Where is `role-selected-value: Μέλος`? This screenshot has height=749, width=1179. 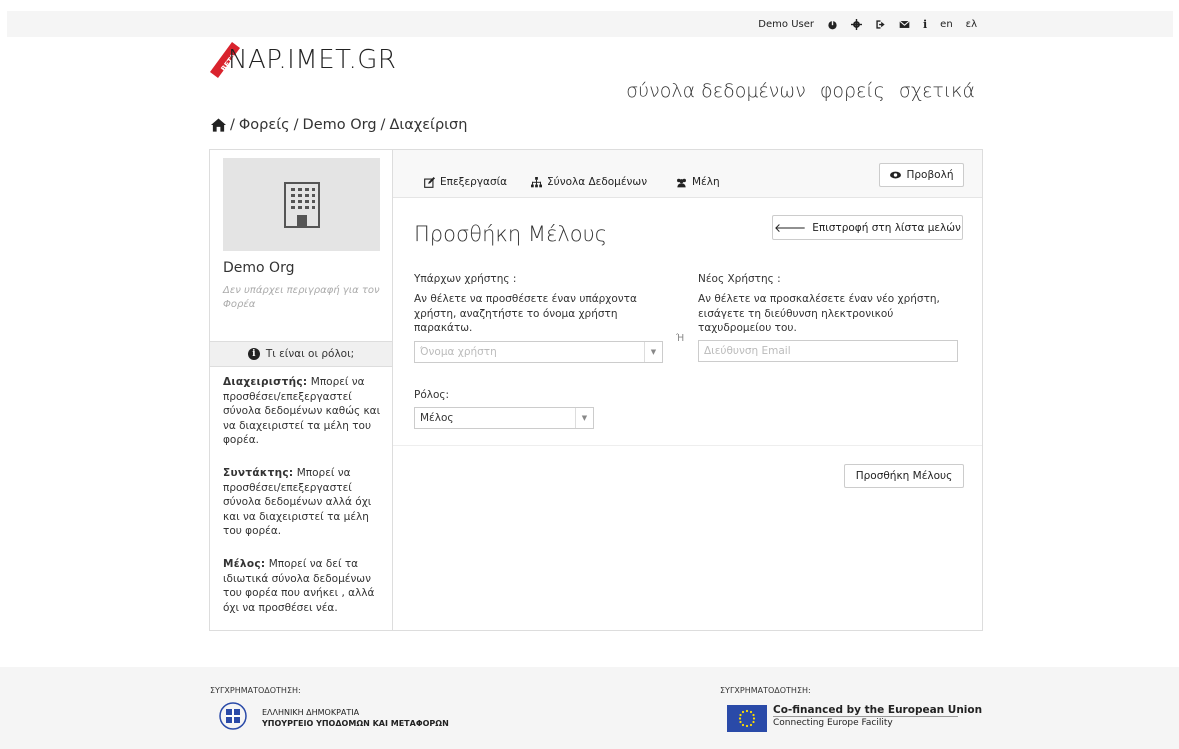
role-selected-value: Μέλος is located at coordinates (437, 418).